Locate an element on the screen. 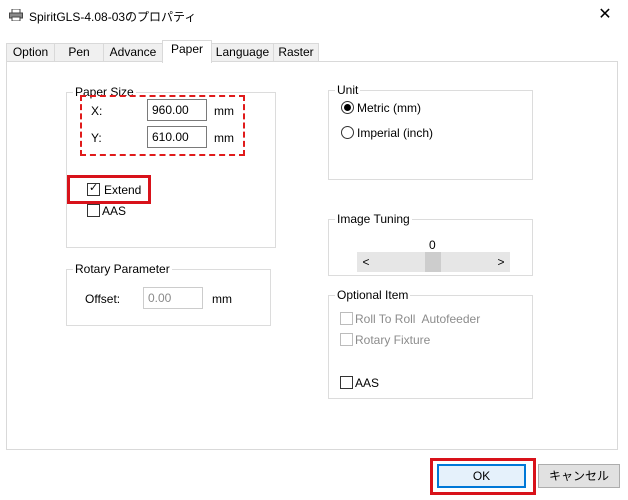  tab-option: Option is located at coordinates (30, 52).